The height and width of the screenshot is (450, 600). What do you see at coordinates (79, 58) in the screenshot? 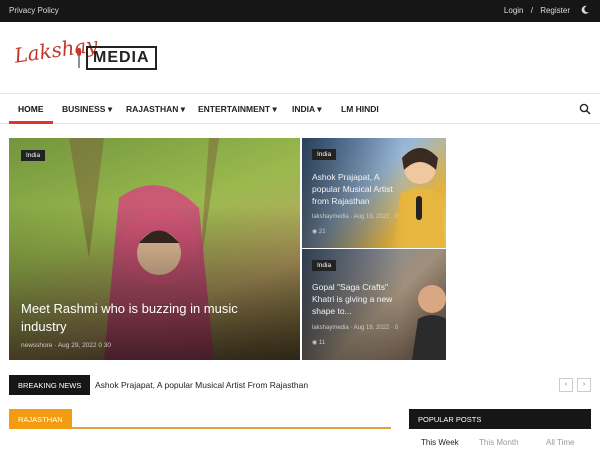
I see `mic-icon` at bounding box center [79, 58].